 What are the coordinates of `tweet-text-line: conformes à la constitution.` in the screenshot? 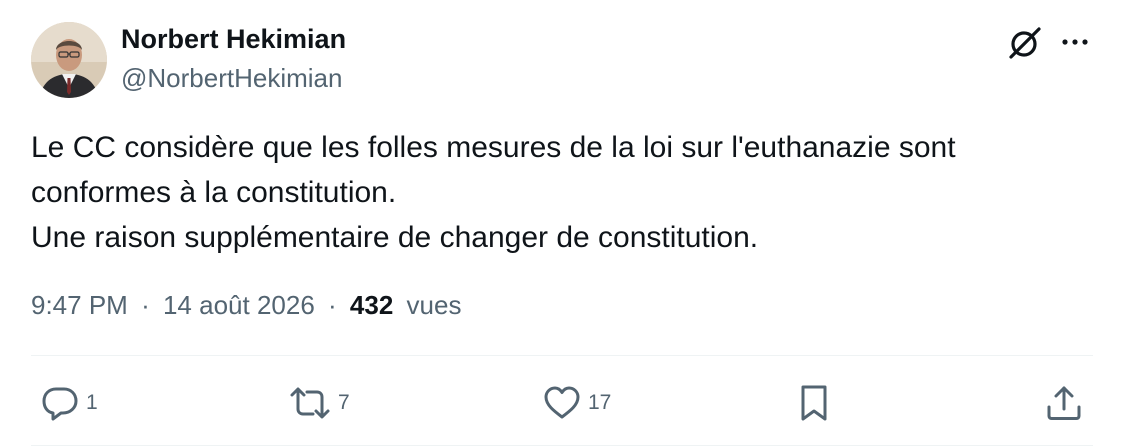 It's located at (214, 192).